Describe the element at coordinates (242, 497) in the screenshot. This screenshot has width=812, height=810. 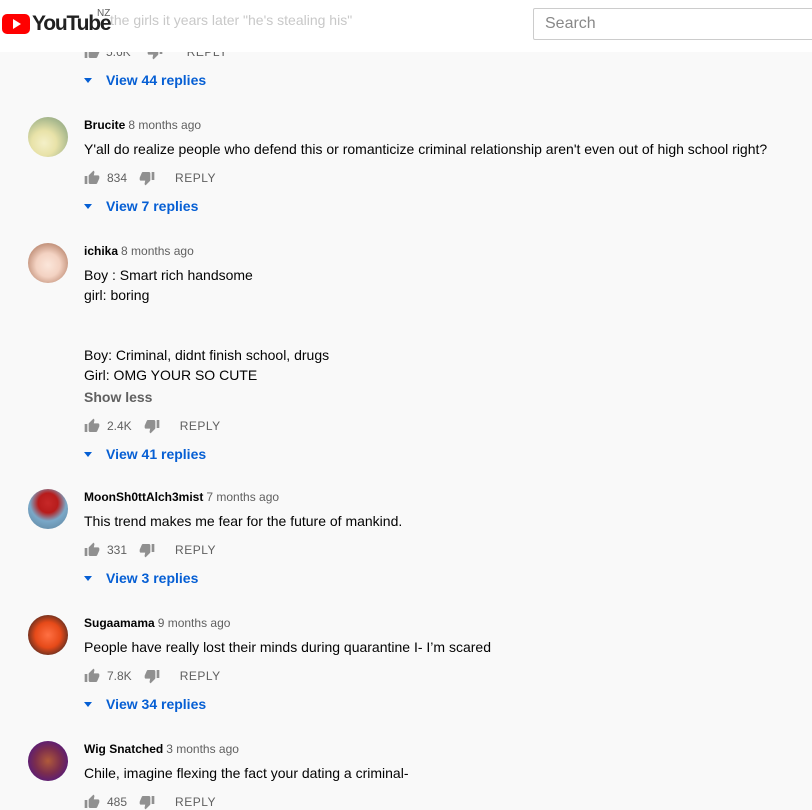
I see `comment-time: 7 months ago` at that location.